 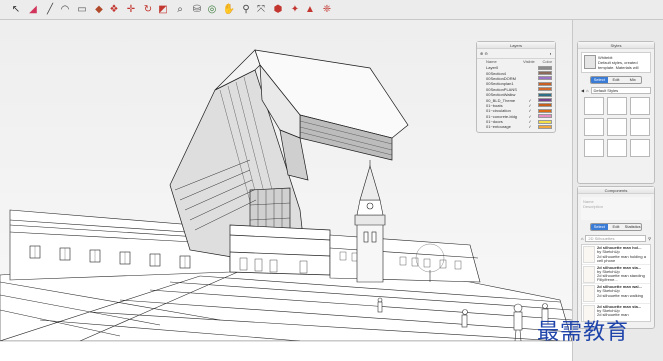 What do you see at coordinates (327, 9) in the screenshot?
I see `extension-icon: ❈` at bounding box center [327, 9].